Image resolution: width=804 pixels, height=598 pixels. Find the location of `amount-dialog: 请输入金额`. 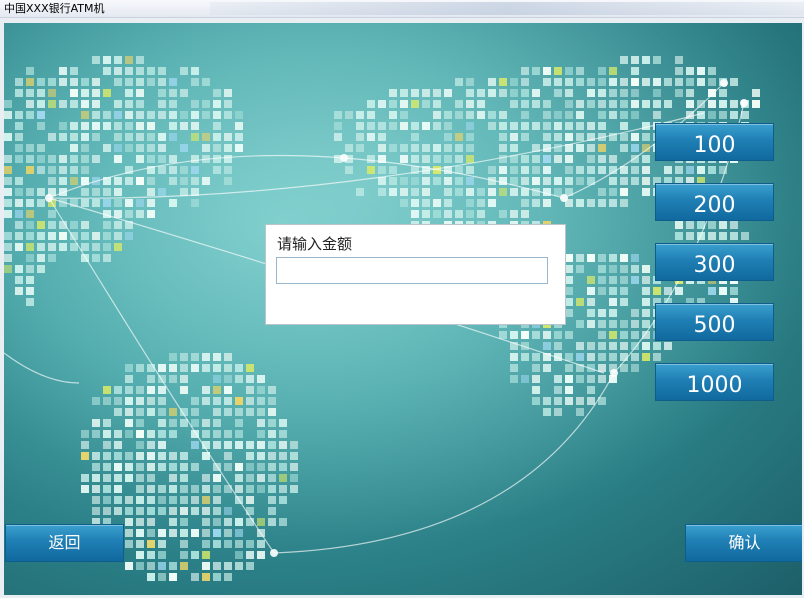

amount-dialog: 请输入金额 is located at coordinates (415, 274).